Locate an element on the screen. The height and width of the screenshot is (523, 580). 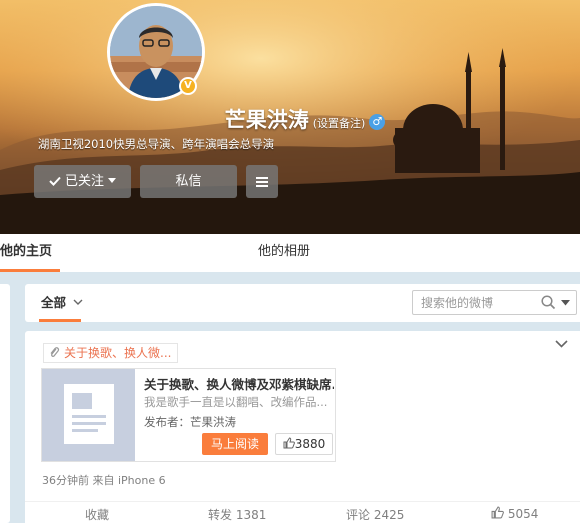
private-message-button: 私信 is located at coordinates (188, 181).